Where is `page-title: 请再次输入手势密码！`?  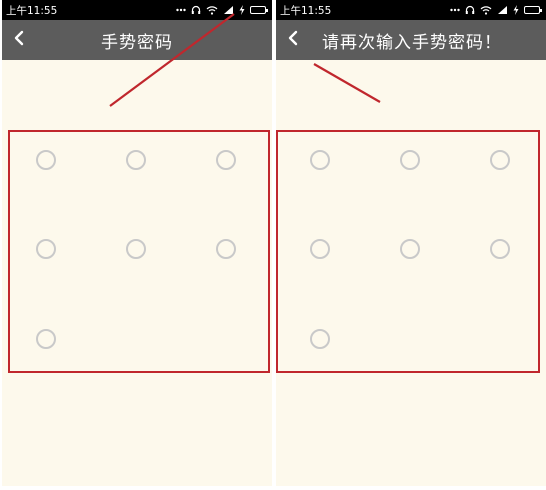 page-title: 请再次输入手势密码！ is located at coordinates (412, 42).